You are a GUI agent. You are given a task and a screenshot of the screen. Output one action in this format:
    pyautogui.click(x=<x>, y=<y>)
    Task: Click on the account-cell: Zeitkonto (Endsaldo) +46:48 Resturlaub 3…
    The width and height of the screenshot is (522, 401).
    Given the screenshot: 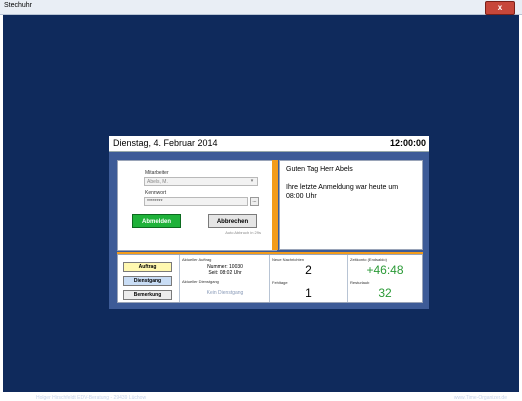 What is the action you would take?
    pyautogui.click(x=385, y=278)
    